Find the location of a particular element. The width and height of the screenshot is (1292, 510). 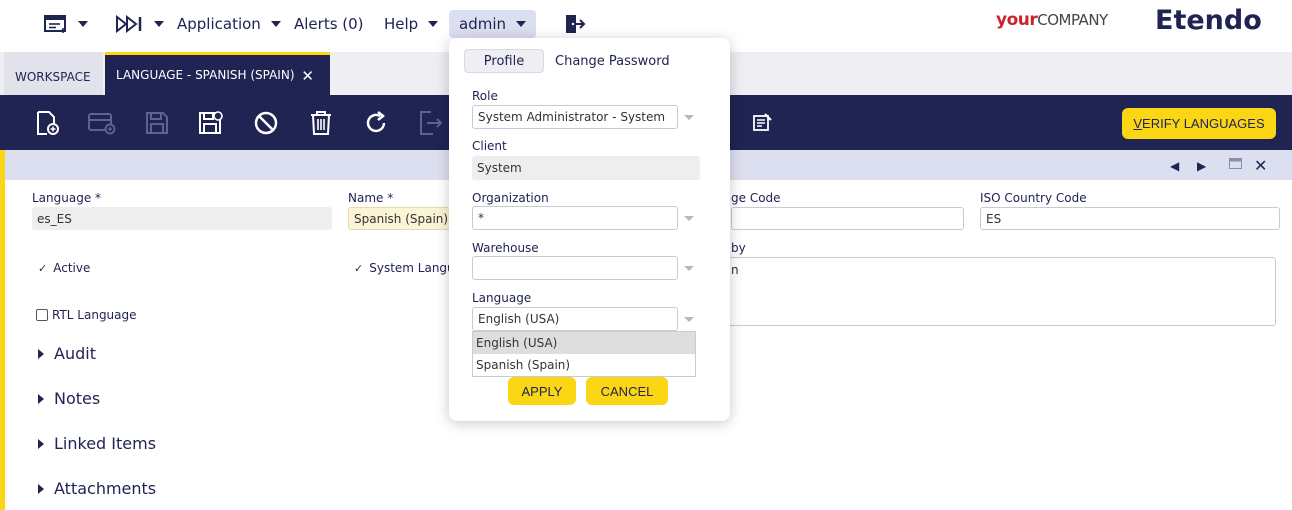

delete-icon is located at coordinates (321, 123).